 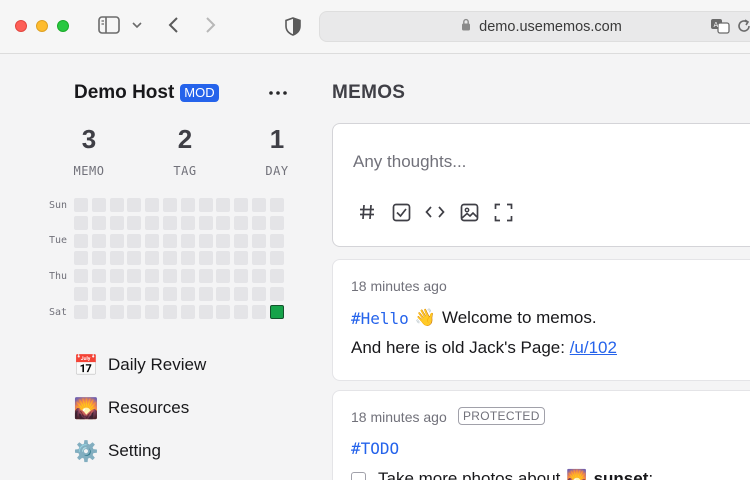 What do you see at coordinates (401, 212) in the screenshot?
I see `checkbox-icon` at bounding box center [401, 212].